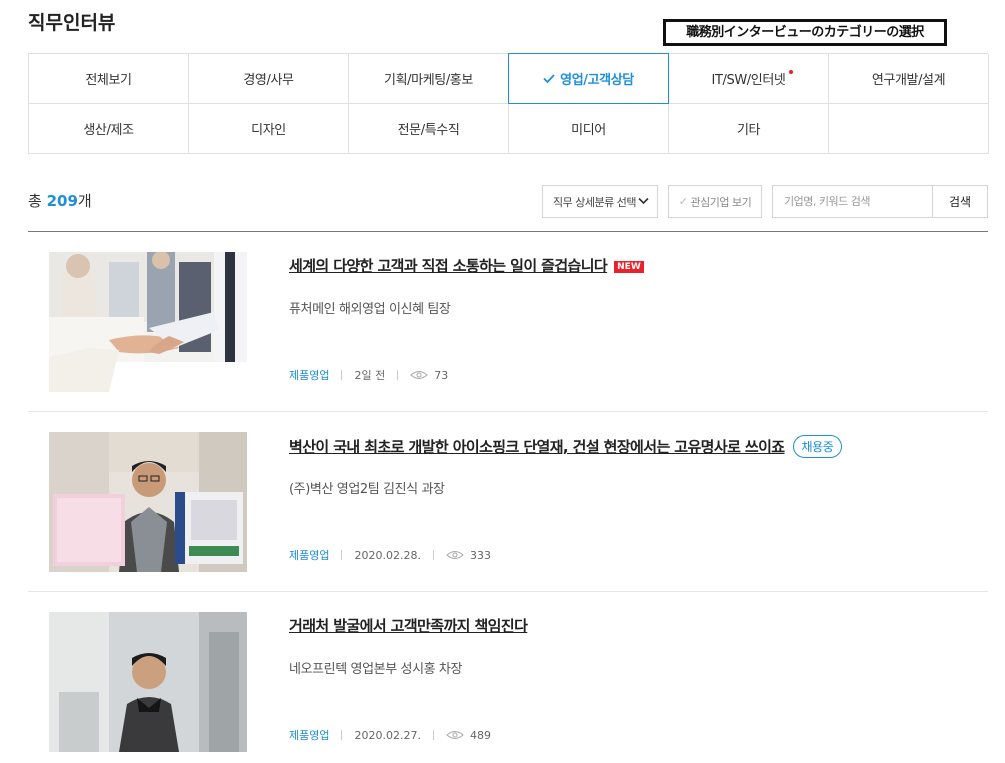  I want to click on category-label: 기타, so click(748, 130).